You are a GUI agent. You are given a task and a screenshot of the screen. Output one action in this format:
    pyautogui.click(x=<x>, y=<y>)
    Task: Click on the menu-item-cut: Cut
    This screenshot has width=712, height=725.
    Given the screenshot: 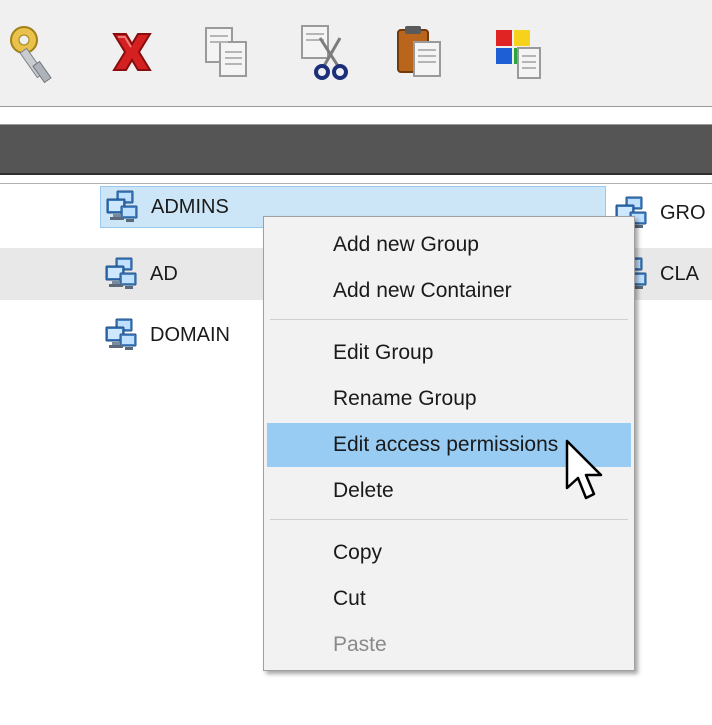 What is the action you would take?
    pyautogui.click(x=449, y=599)
    